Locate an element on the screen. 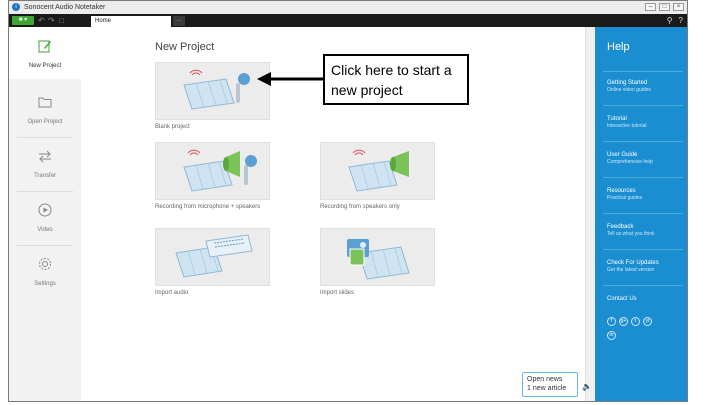 The width and height of the screenshot is (720, 405). help-title: Help is located at coordinates (618, 47).